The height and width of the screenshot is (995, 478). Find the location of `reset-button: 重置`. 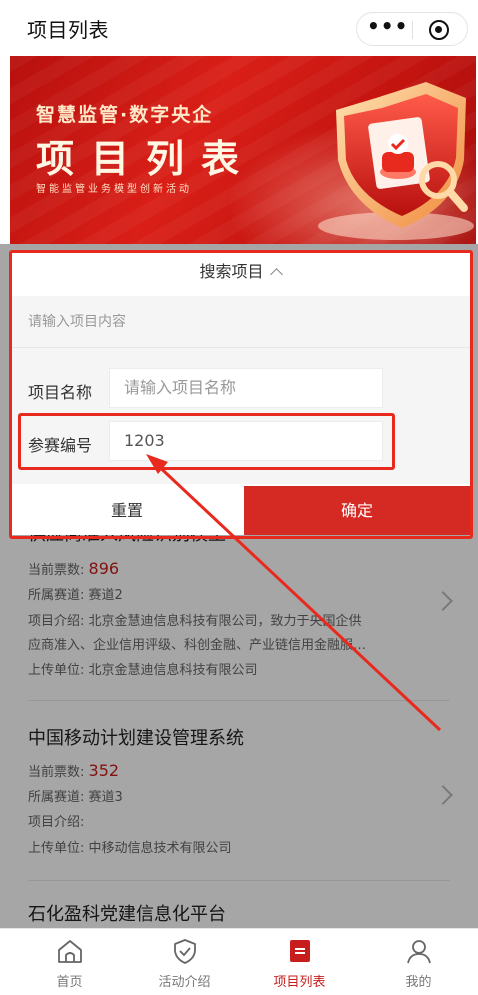

reset-button: 重置 is located at coordinates (127, 510).